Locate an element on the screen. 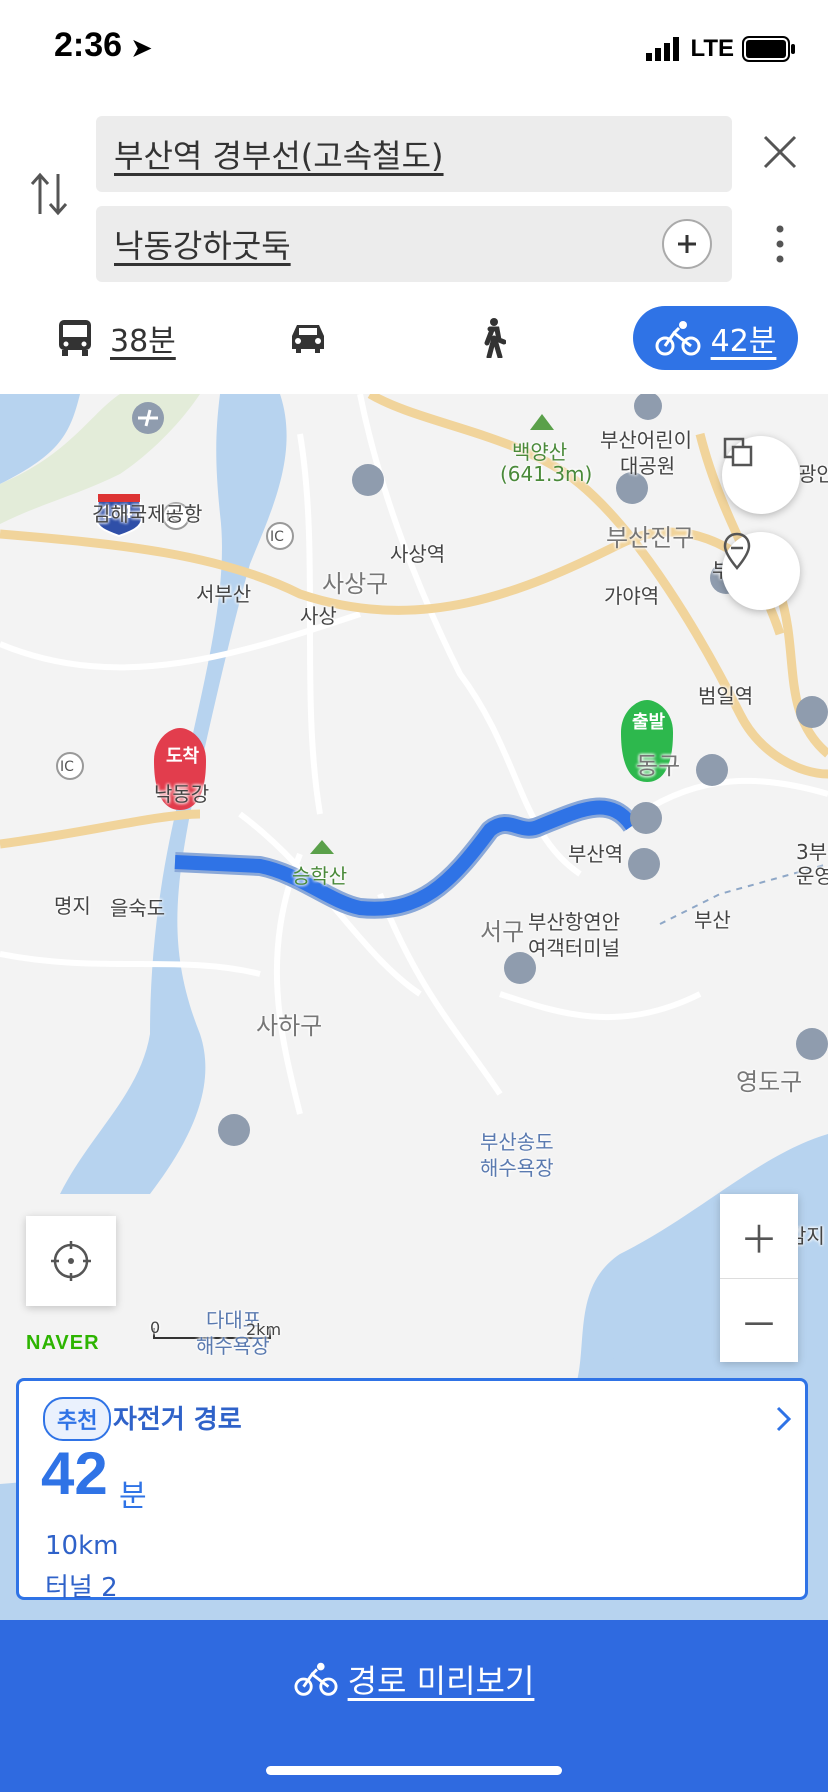  route-card: 추천 자전거 경로 42 분 10km 터널 2 is located at coordinates (412, 1490).